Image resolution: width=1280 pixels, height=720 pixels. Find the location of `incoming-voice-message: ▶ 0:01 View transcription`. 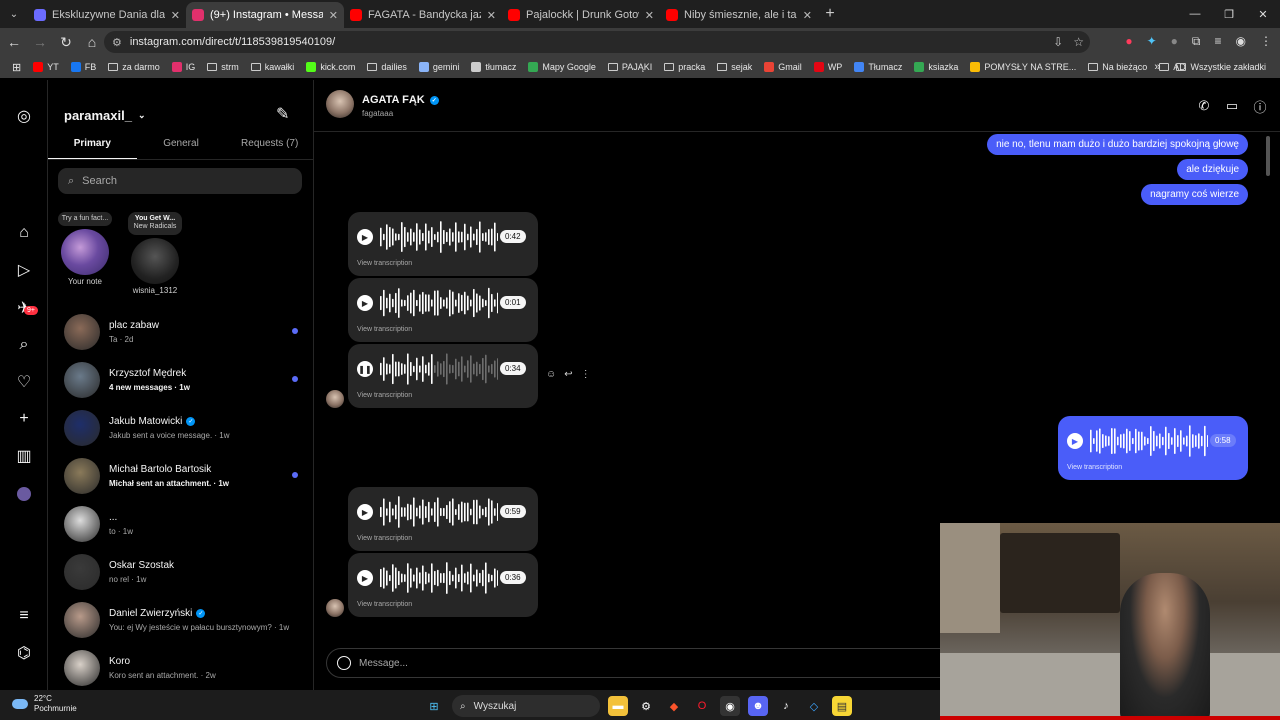

incoming-voice-message: ▶ 0:01 View transcription is located at coordinates (443, 310).